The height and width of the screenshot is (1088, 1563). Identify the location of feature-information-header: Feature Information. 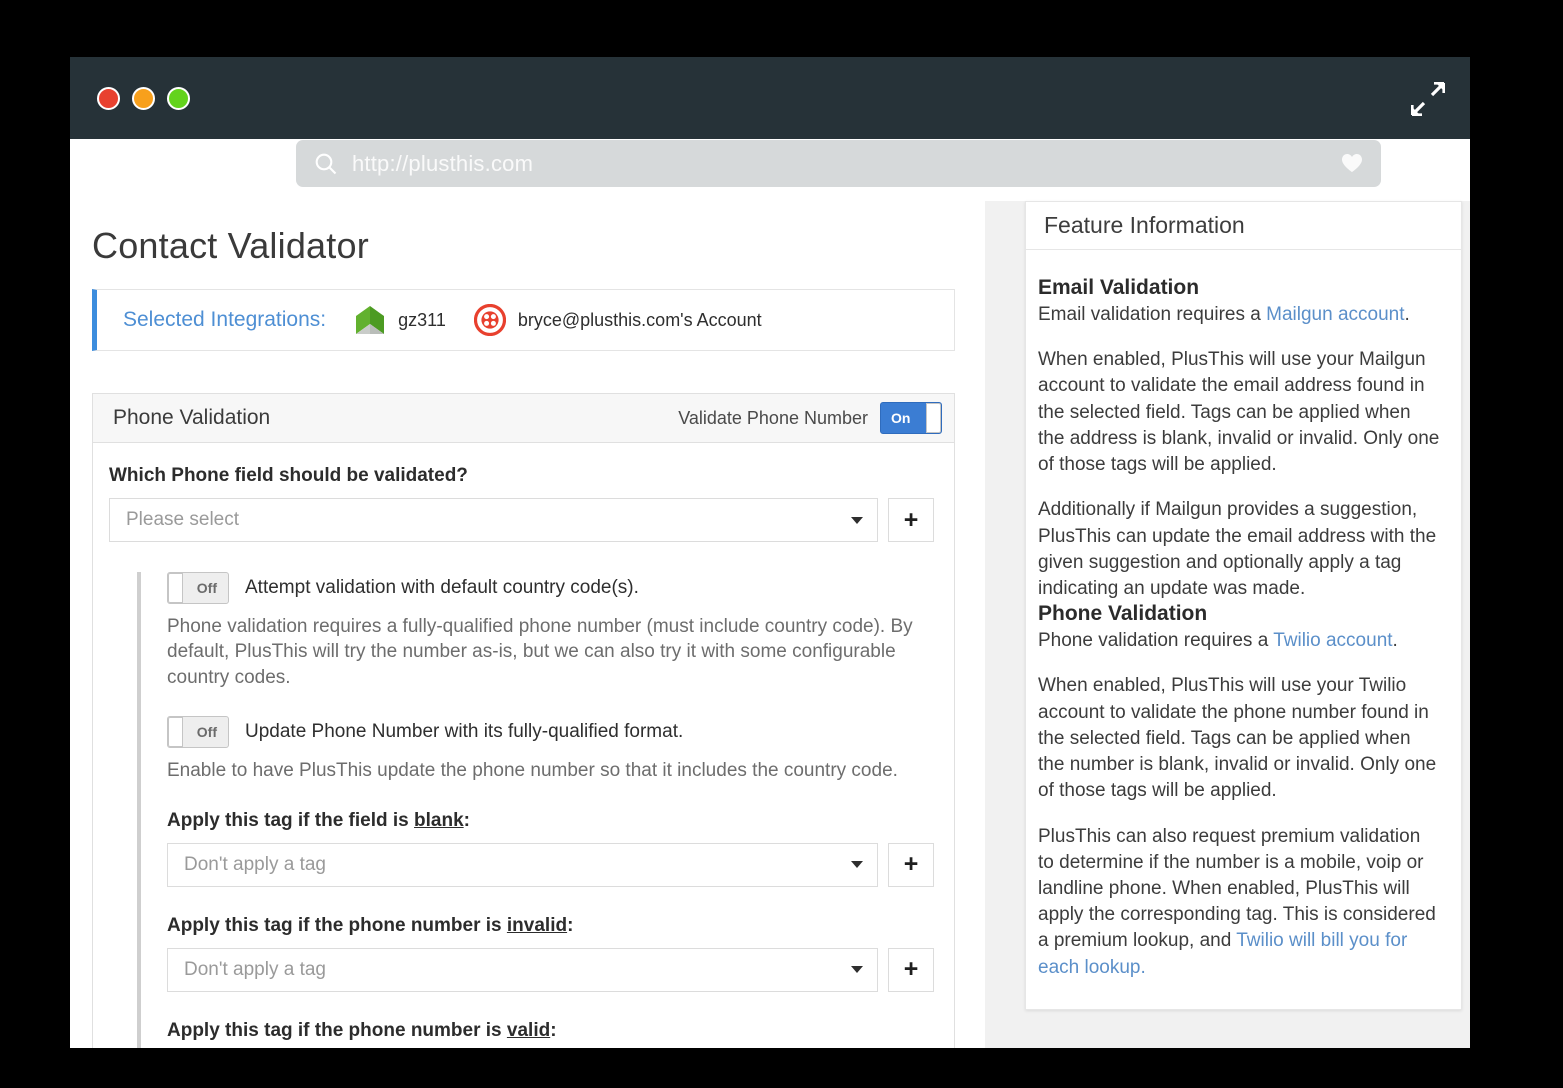
(1243, 226).